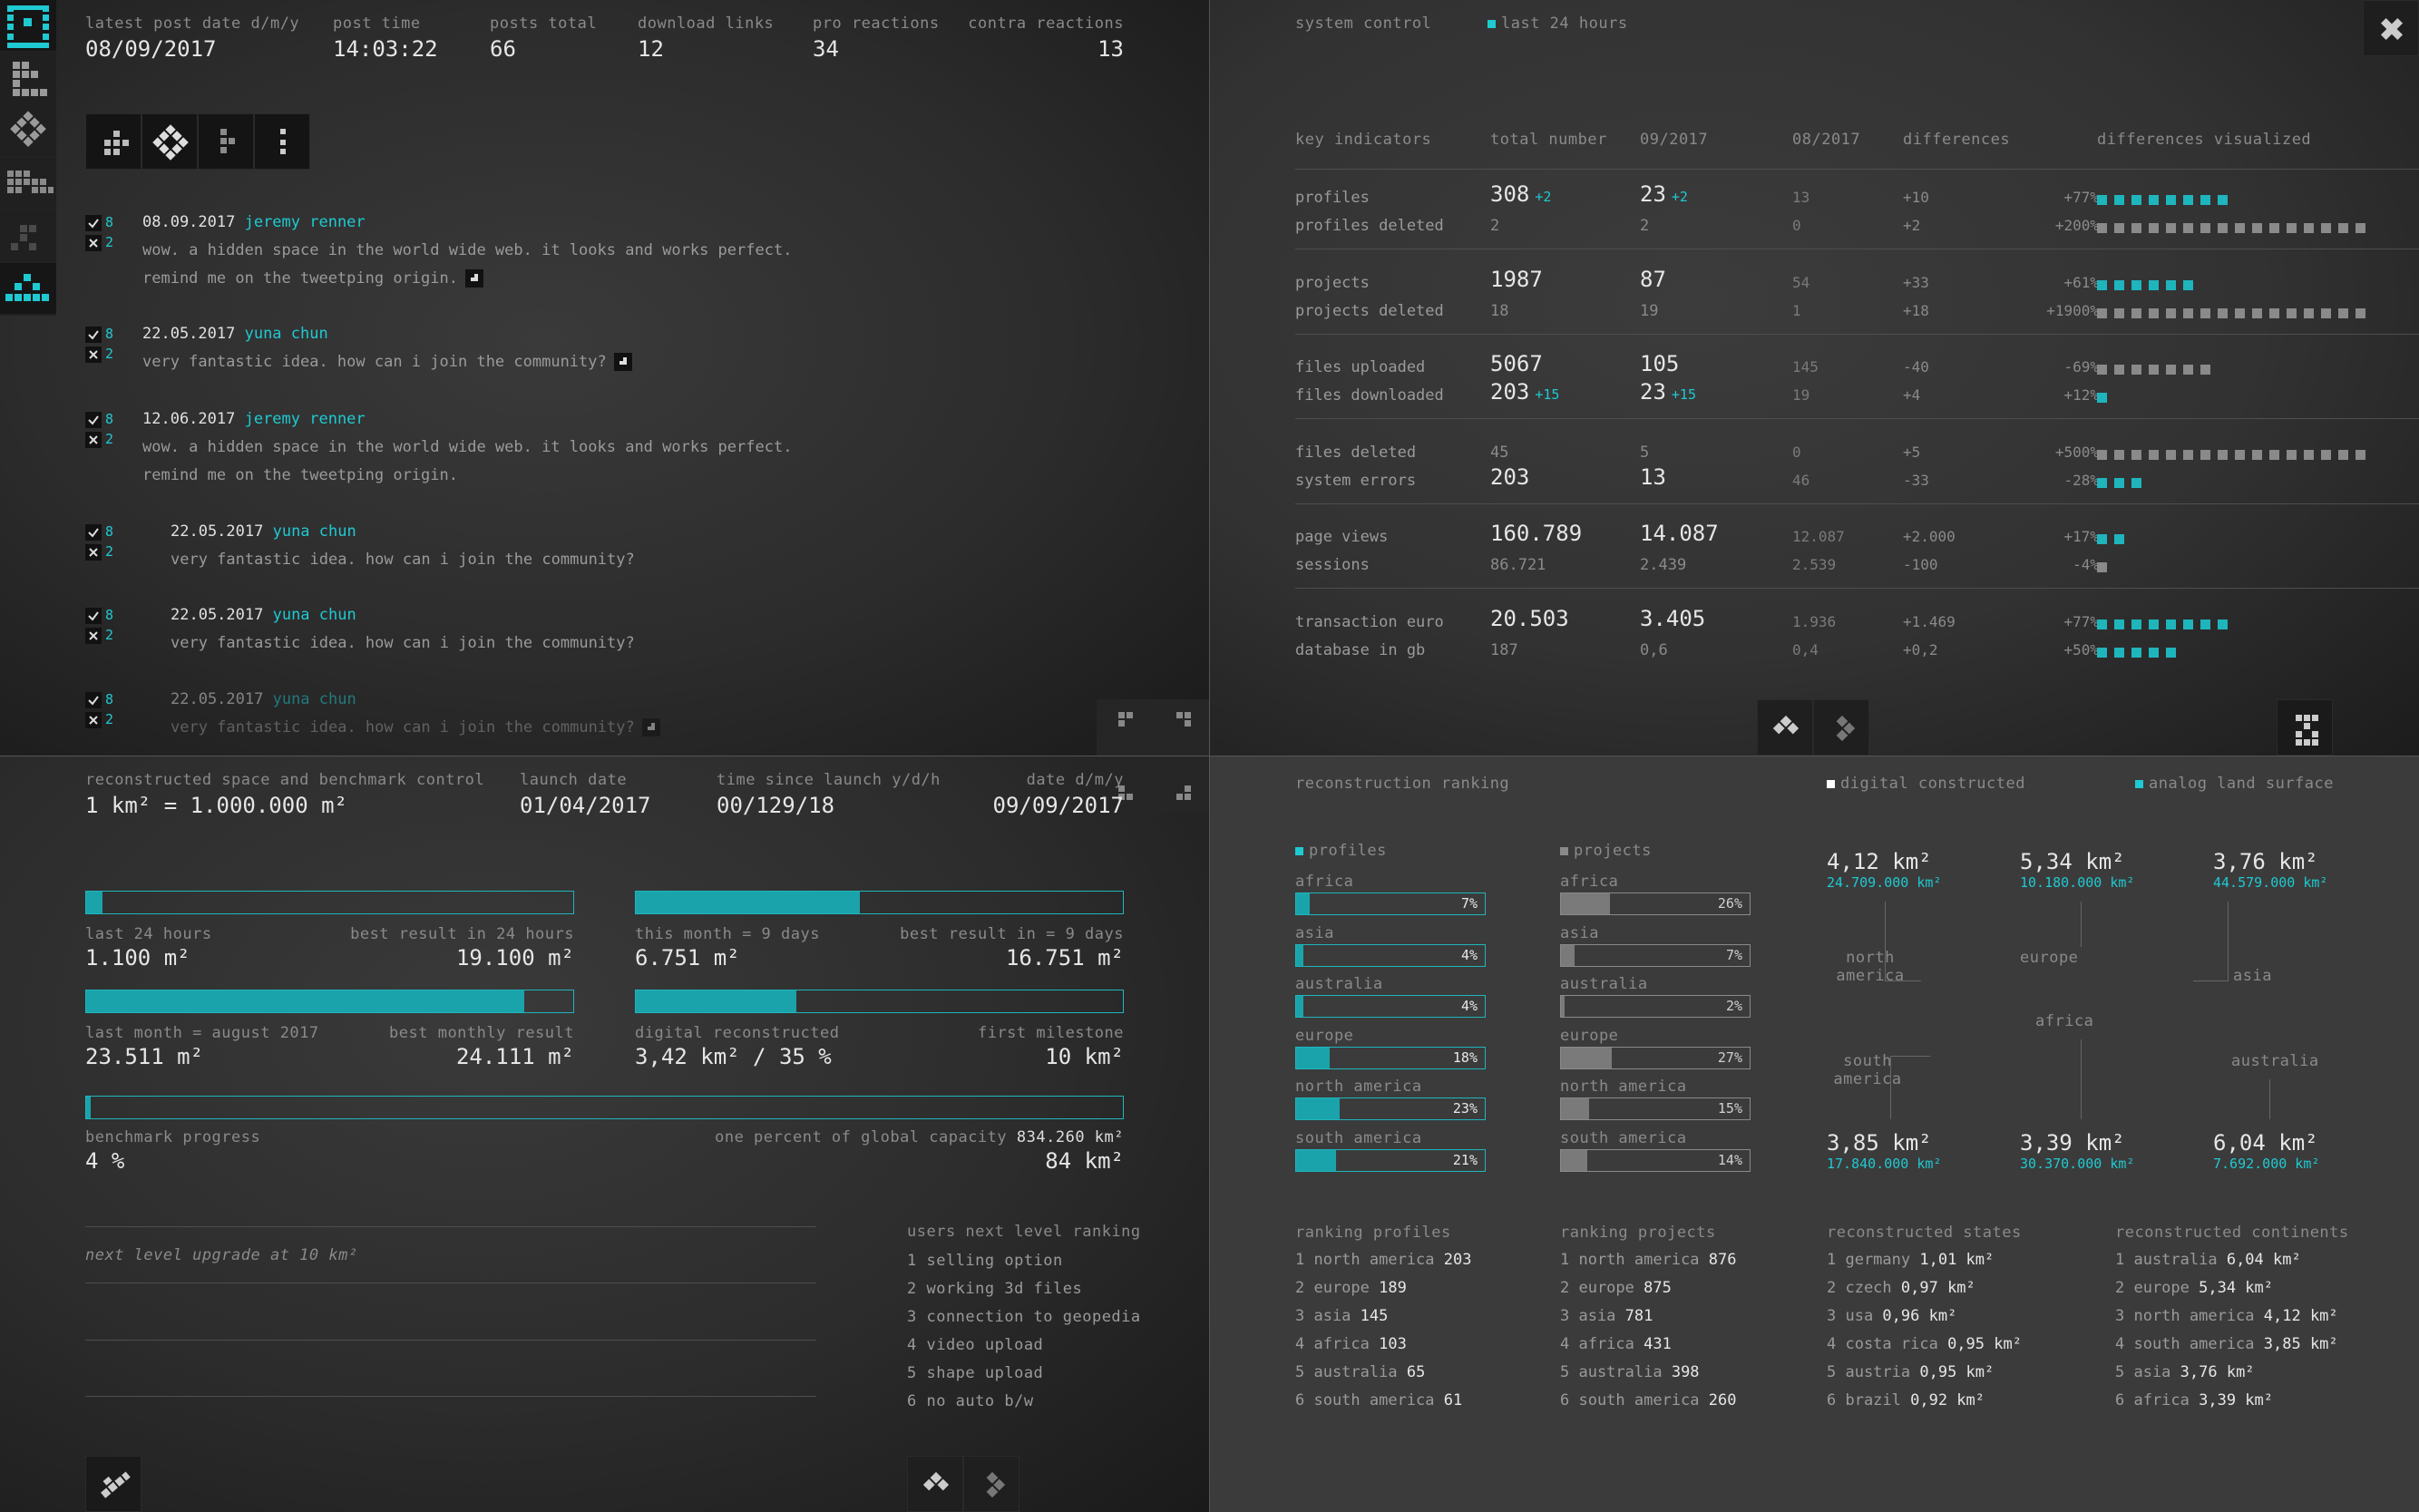 The image size is (2419, 1512). I want to click on state-item: 4 costa rica 0,95 km², so click(1925, 1345).